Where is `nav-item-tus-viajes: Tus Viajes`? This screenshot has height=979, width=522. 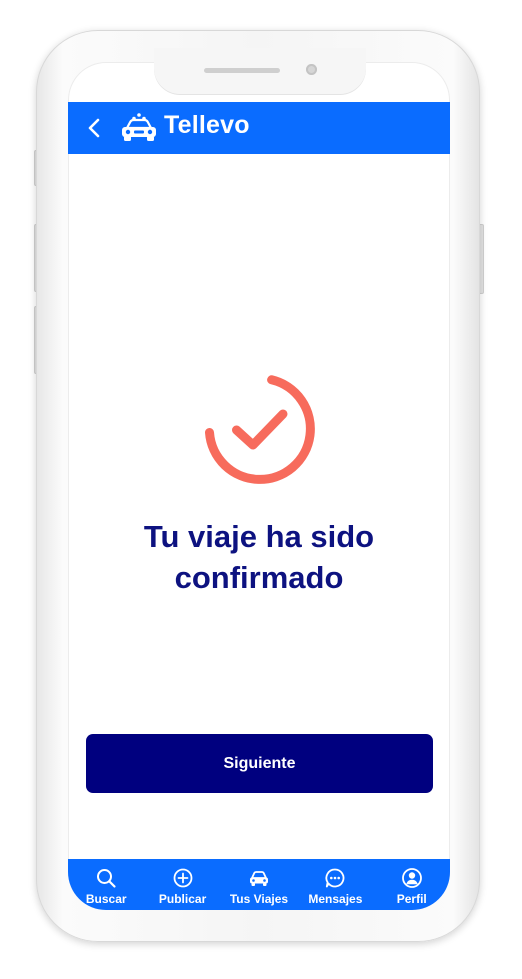 nav-item-tus-viajes: Tus Viajes is located at coordinates (259, 882).